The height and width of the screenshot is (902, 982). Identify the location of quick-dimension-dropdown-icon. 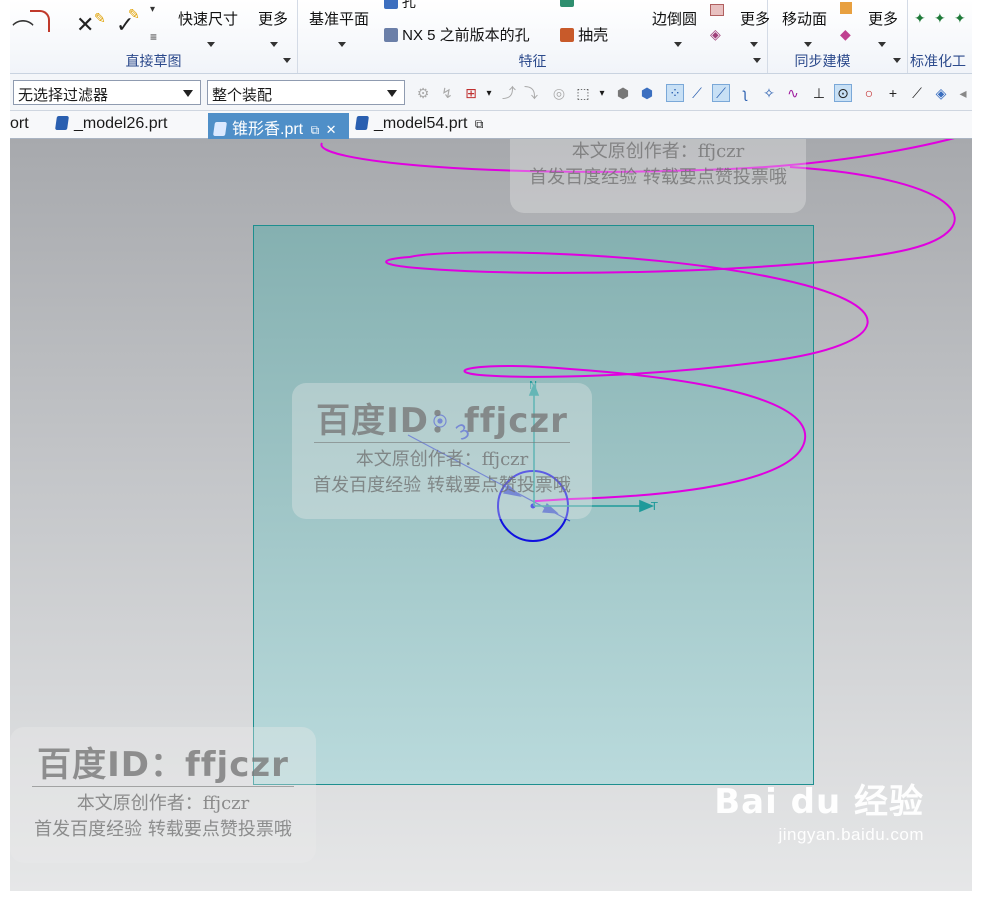
(211, 42).